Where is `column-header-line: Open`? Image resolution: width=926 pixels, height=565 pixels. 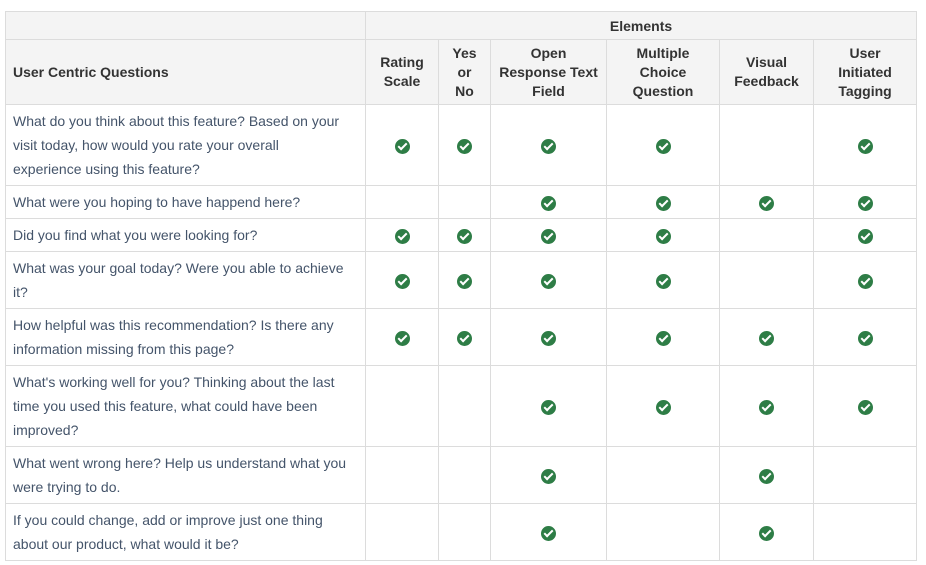 column-header-line: Open is located at coordinates (548, 52).